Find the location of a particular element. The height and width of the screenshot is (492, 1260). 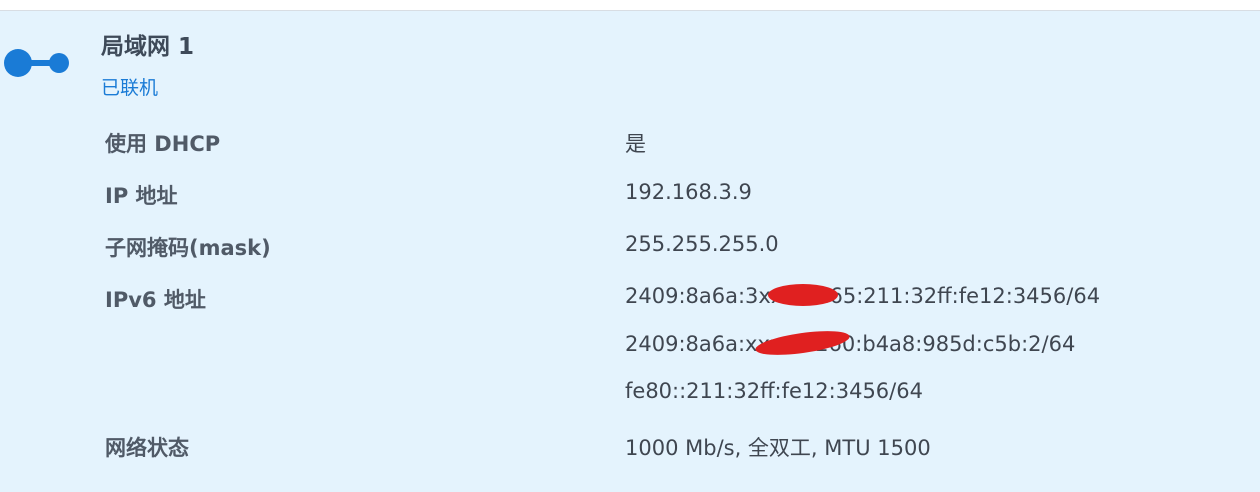

redaction-mark is located at coordinates (803, 295).